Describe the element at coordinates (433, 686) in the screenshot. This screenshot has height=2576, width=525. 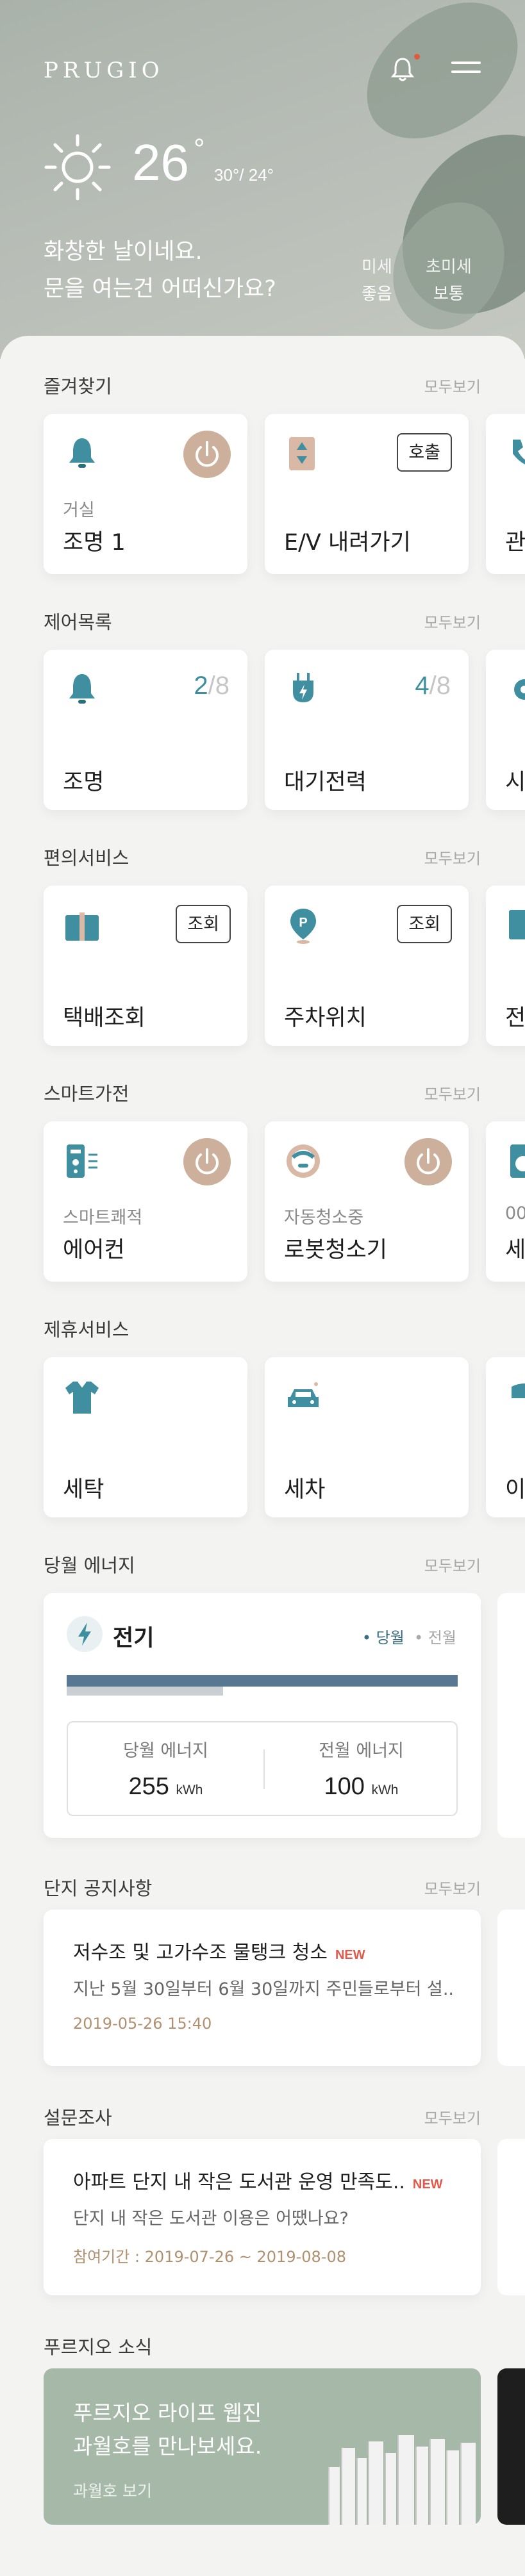
I see `active-count: 4/8` at that location.